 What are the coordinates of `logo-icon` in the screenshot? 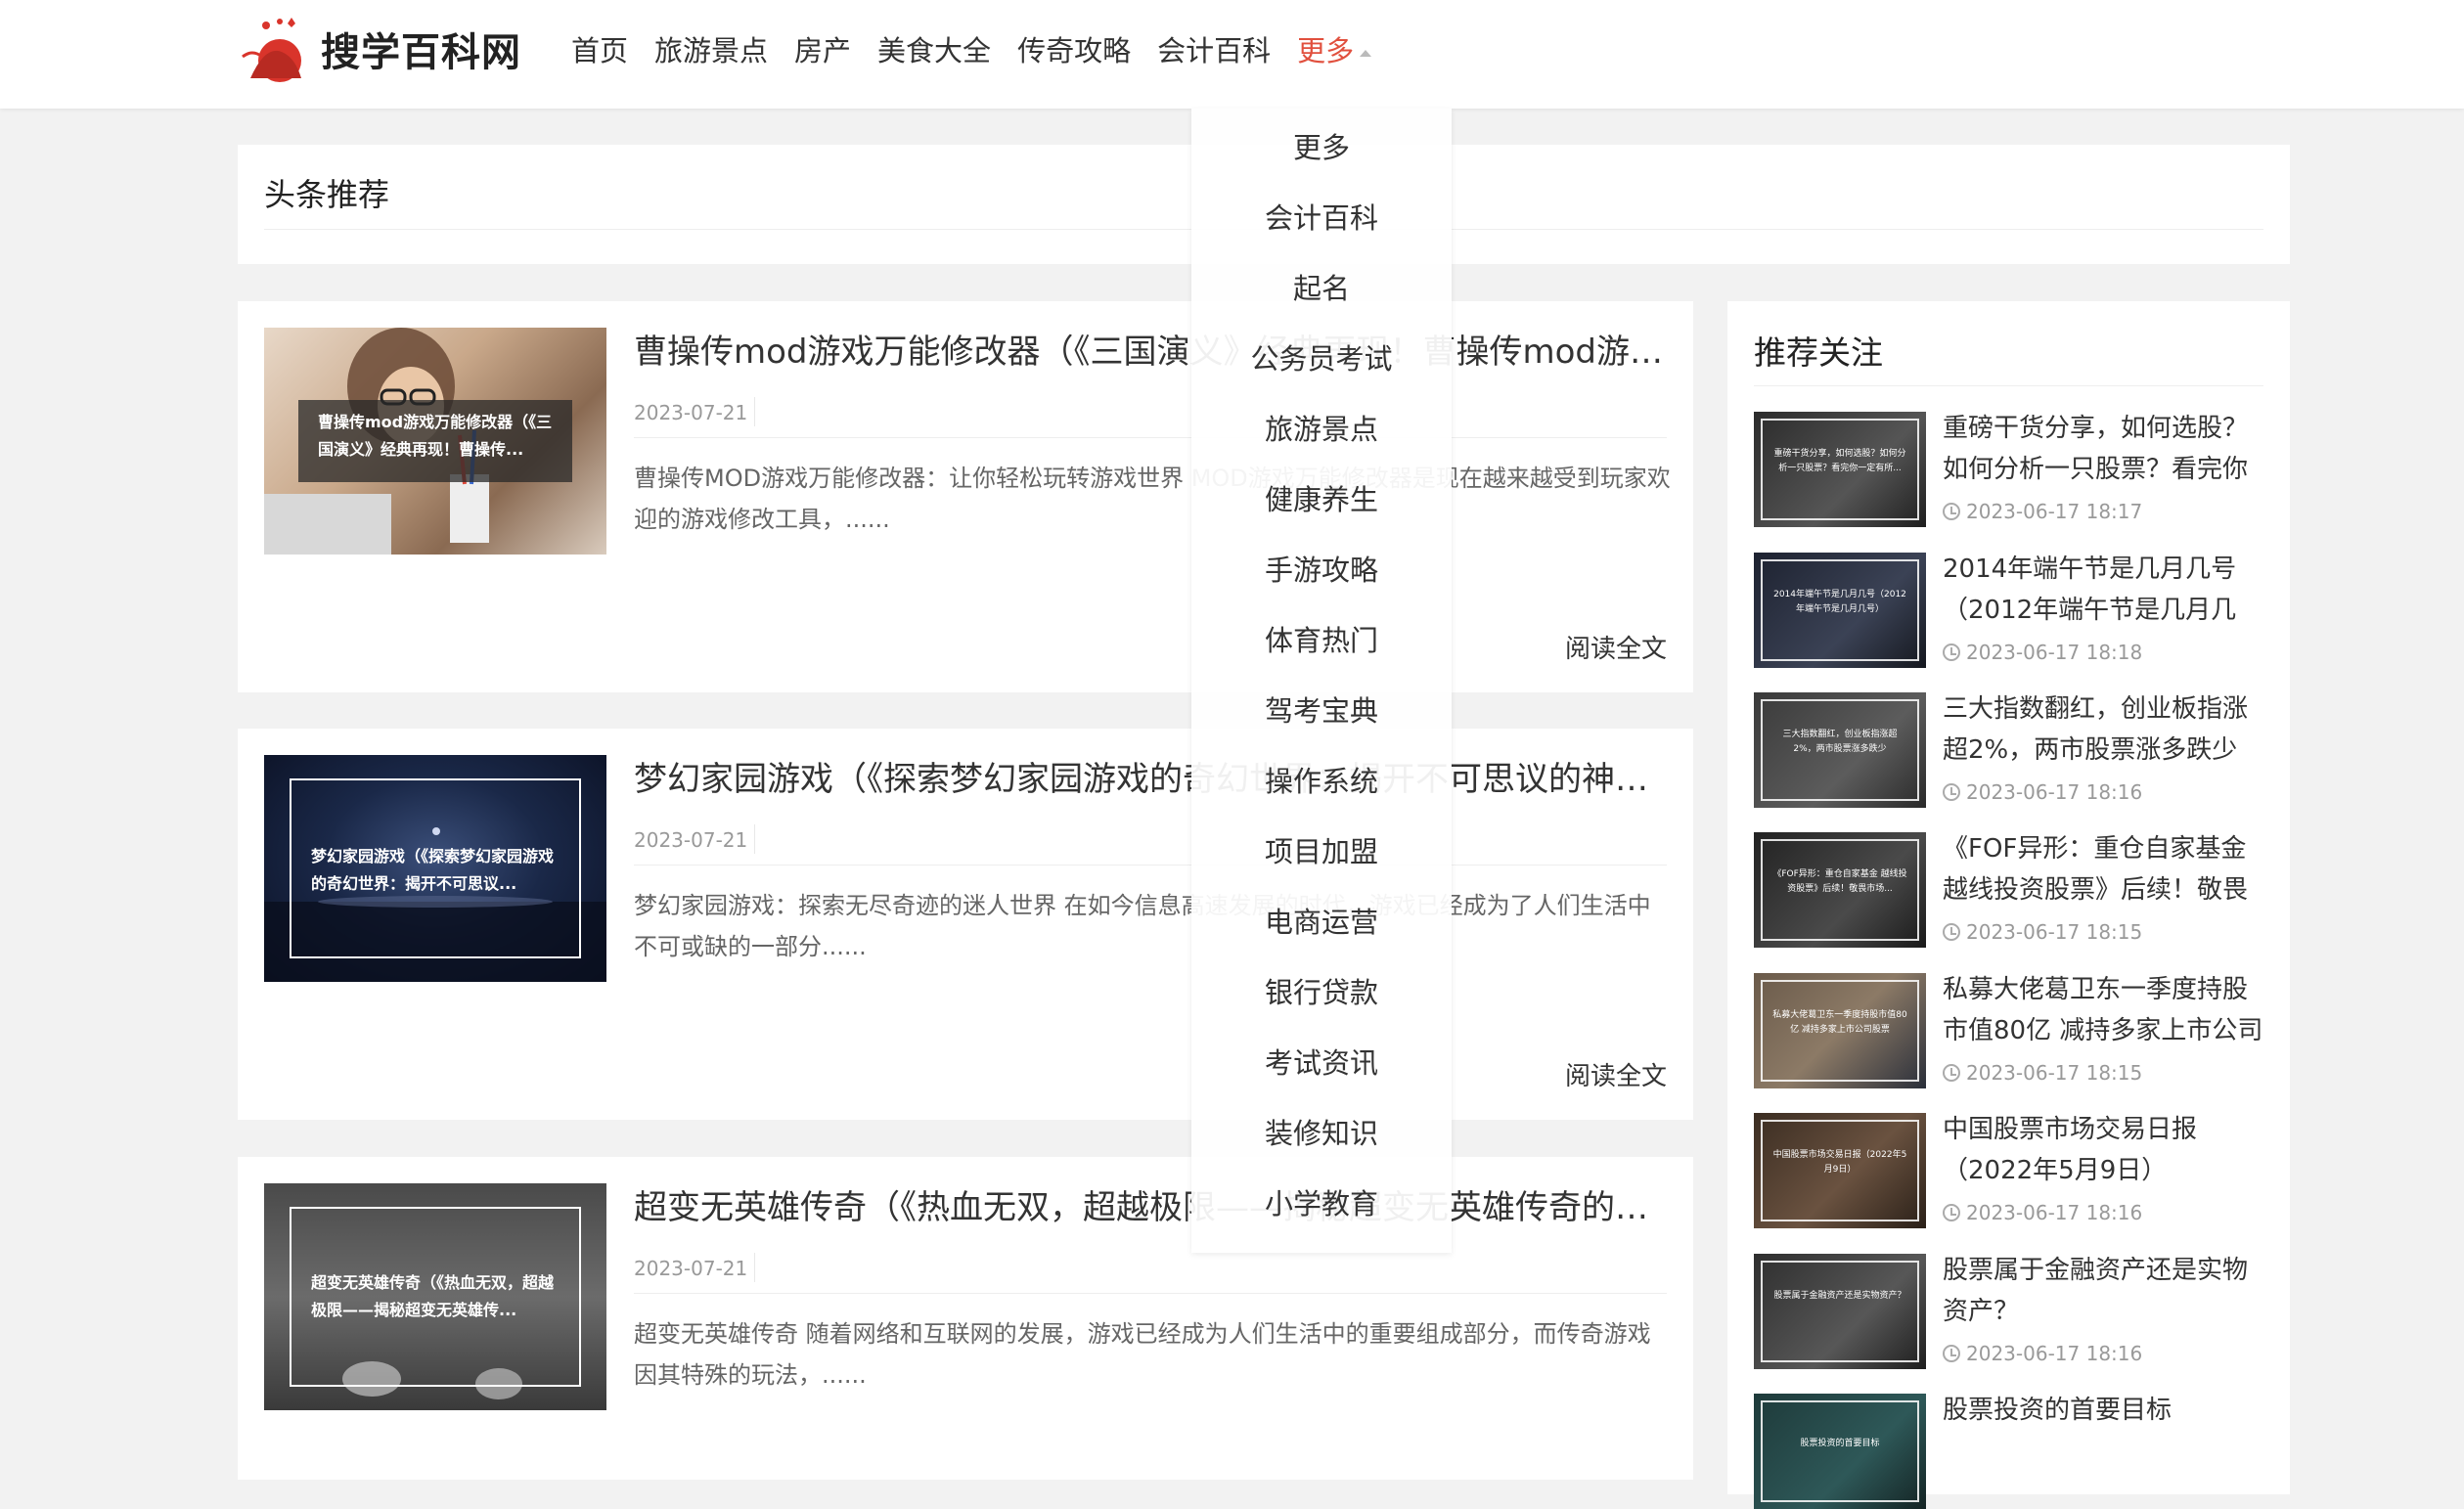 It's located at (271, 50).